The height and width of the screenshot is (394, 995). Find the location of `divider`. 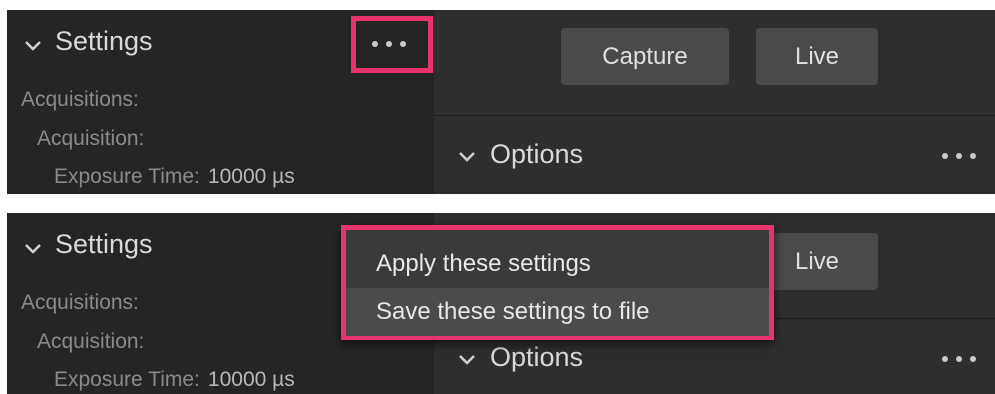

divider is located at coordinates (714, 115).